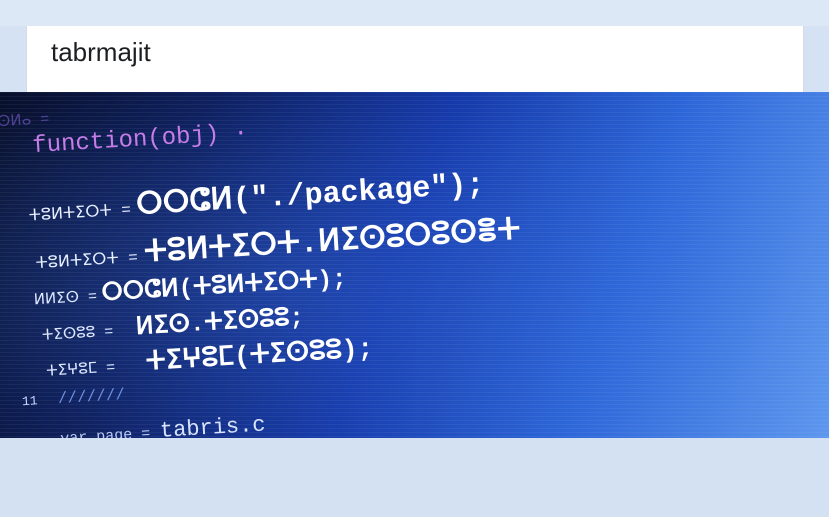 The height and width of the screenshot is (517, 829). What do you see at coordinates (30, 401) in the screenshot?
I see `line-number-11: 11` at bounding box center [30, 401].